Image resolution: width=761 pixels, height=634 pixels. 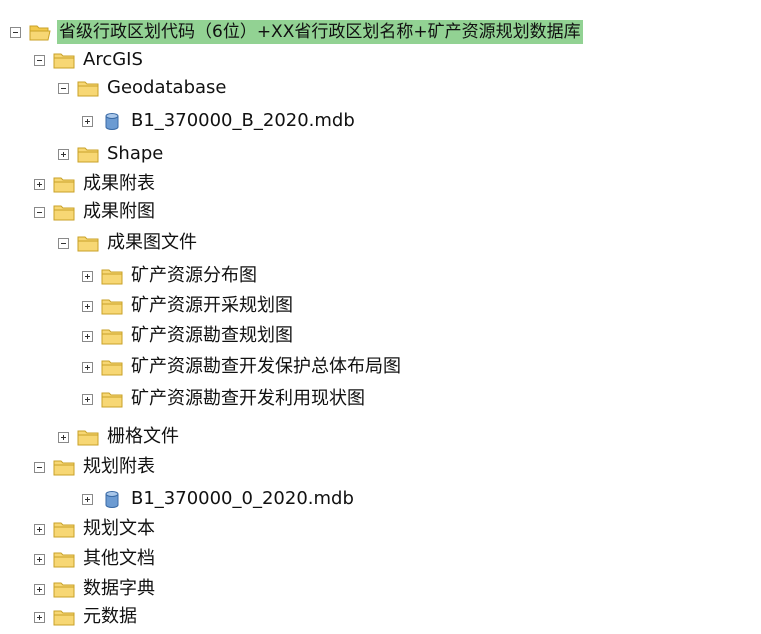 I want to click on tree-item-label: 规划附表, so click(x=119, y=466).